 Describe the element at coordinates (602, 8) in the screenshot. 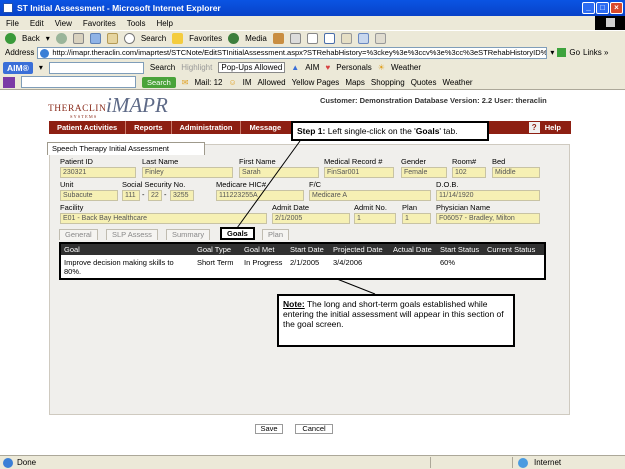

I see `maximize-button: □` at that location.